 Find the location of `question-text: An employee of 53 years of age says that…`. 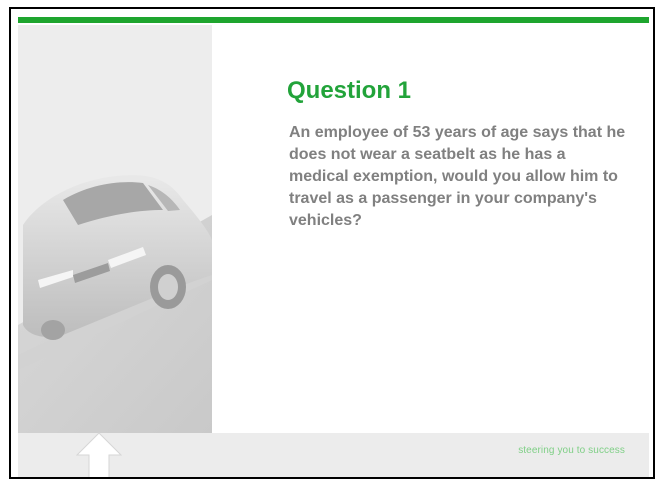

question-text: An employee of 53 years of age says that… is located at coordinates (457, 176).